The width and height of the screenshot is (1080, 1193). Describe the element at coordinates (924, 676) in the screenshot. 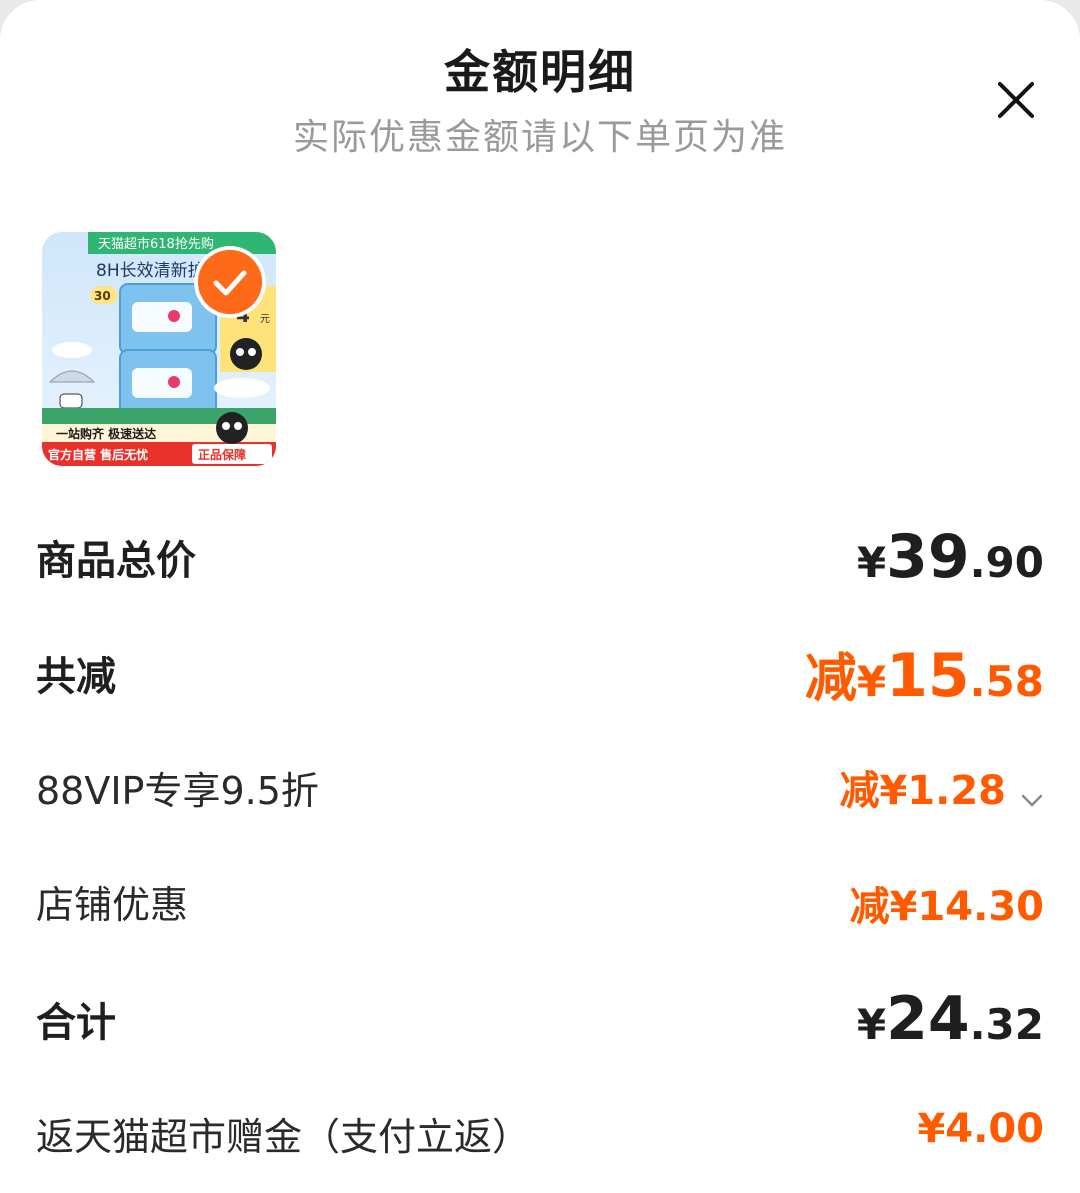

I see `discount-total-amount: 减¥15.58` at that location.